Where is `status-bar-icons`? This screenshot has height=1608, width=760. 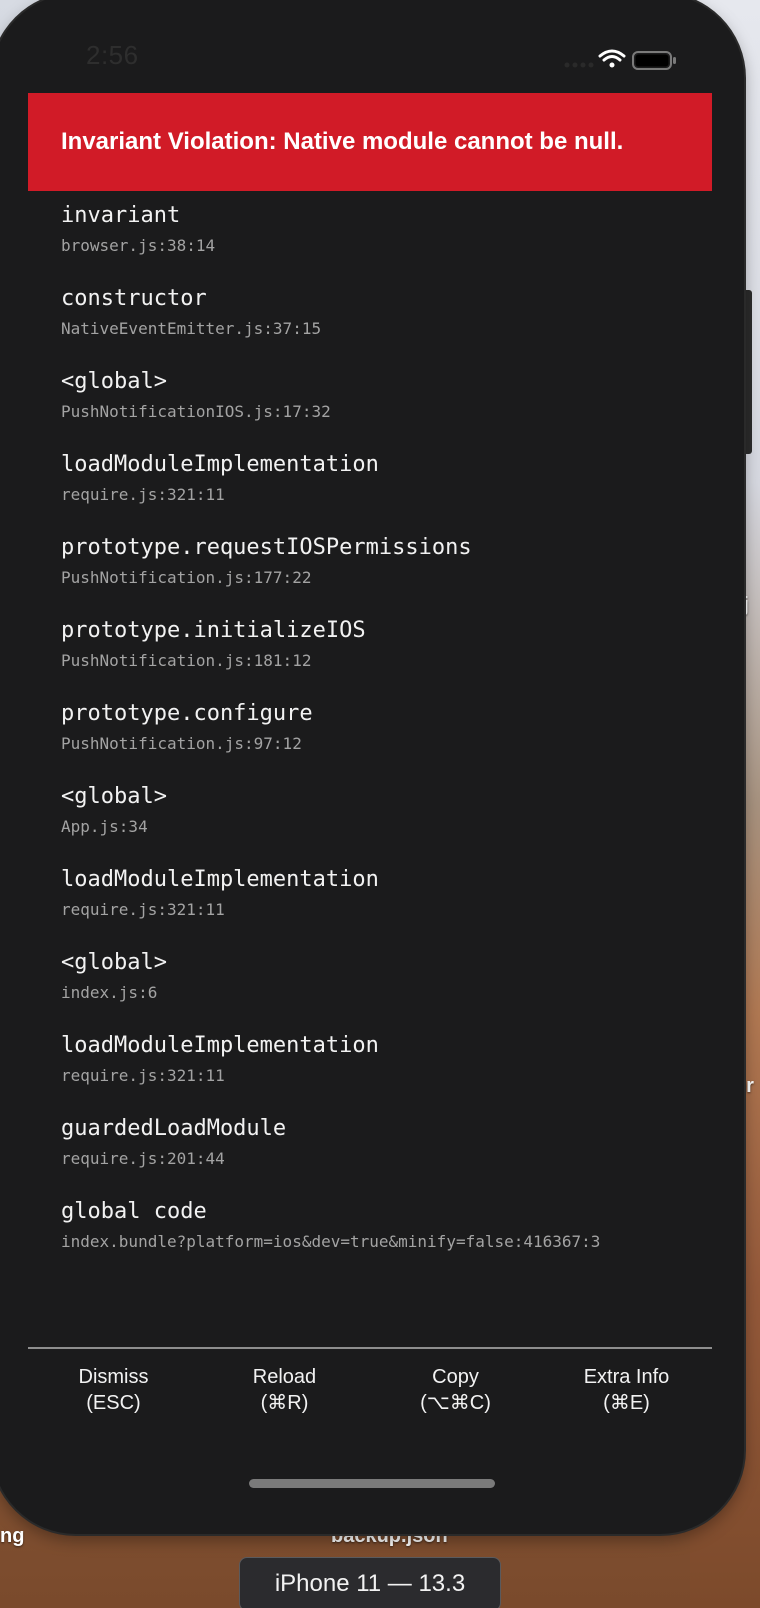 status-bar-icons is located at coordinates (620, 59).